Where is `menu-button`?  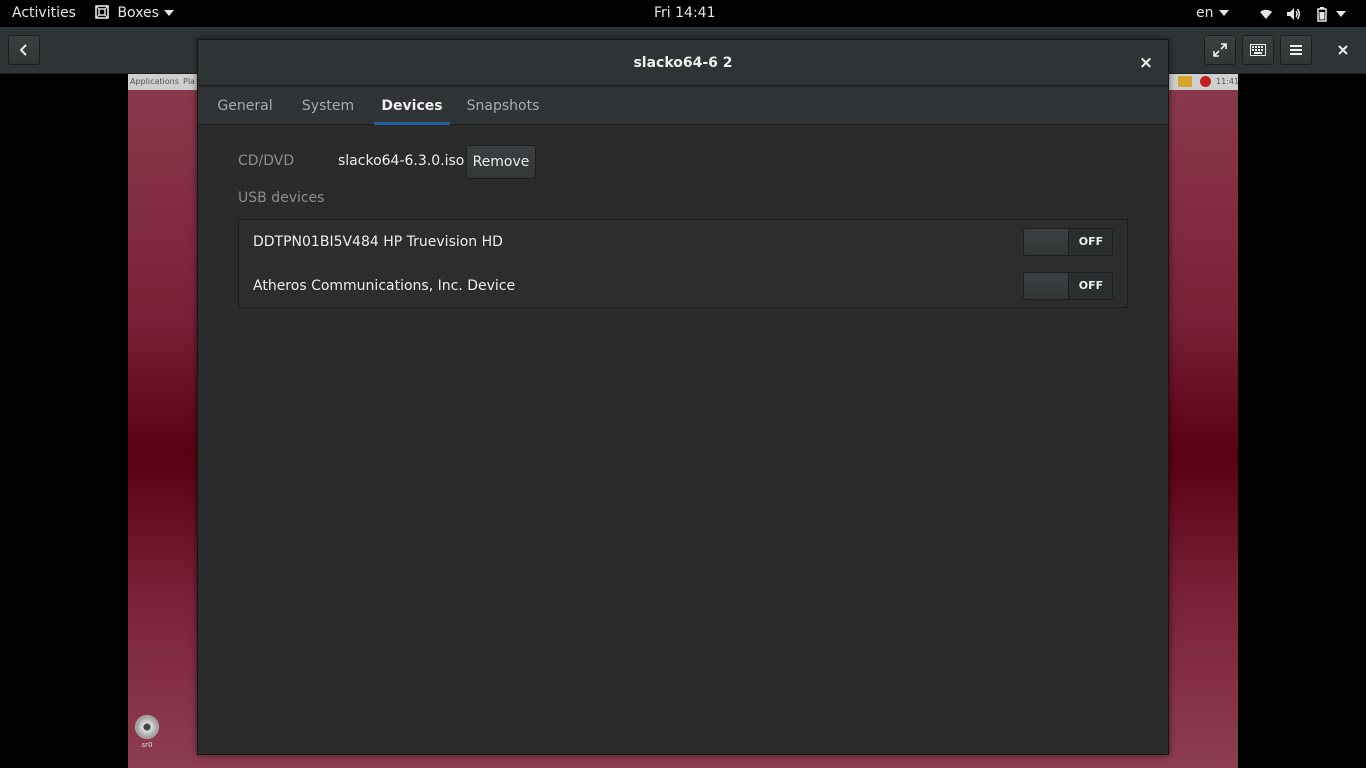 menu-button is located at coordinates (1296, 50).